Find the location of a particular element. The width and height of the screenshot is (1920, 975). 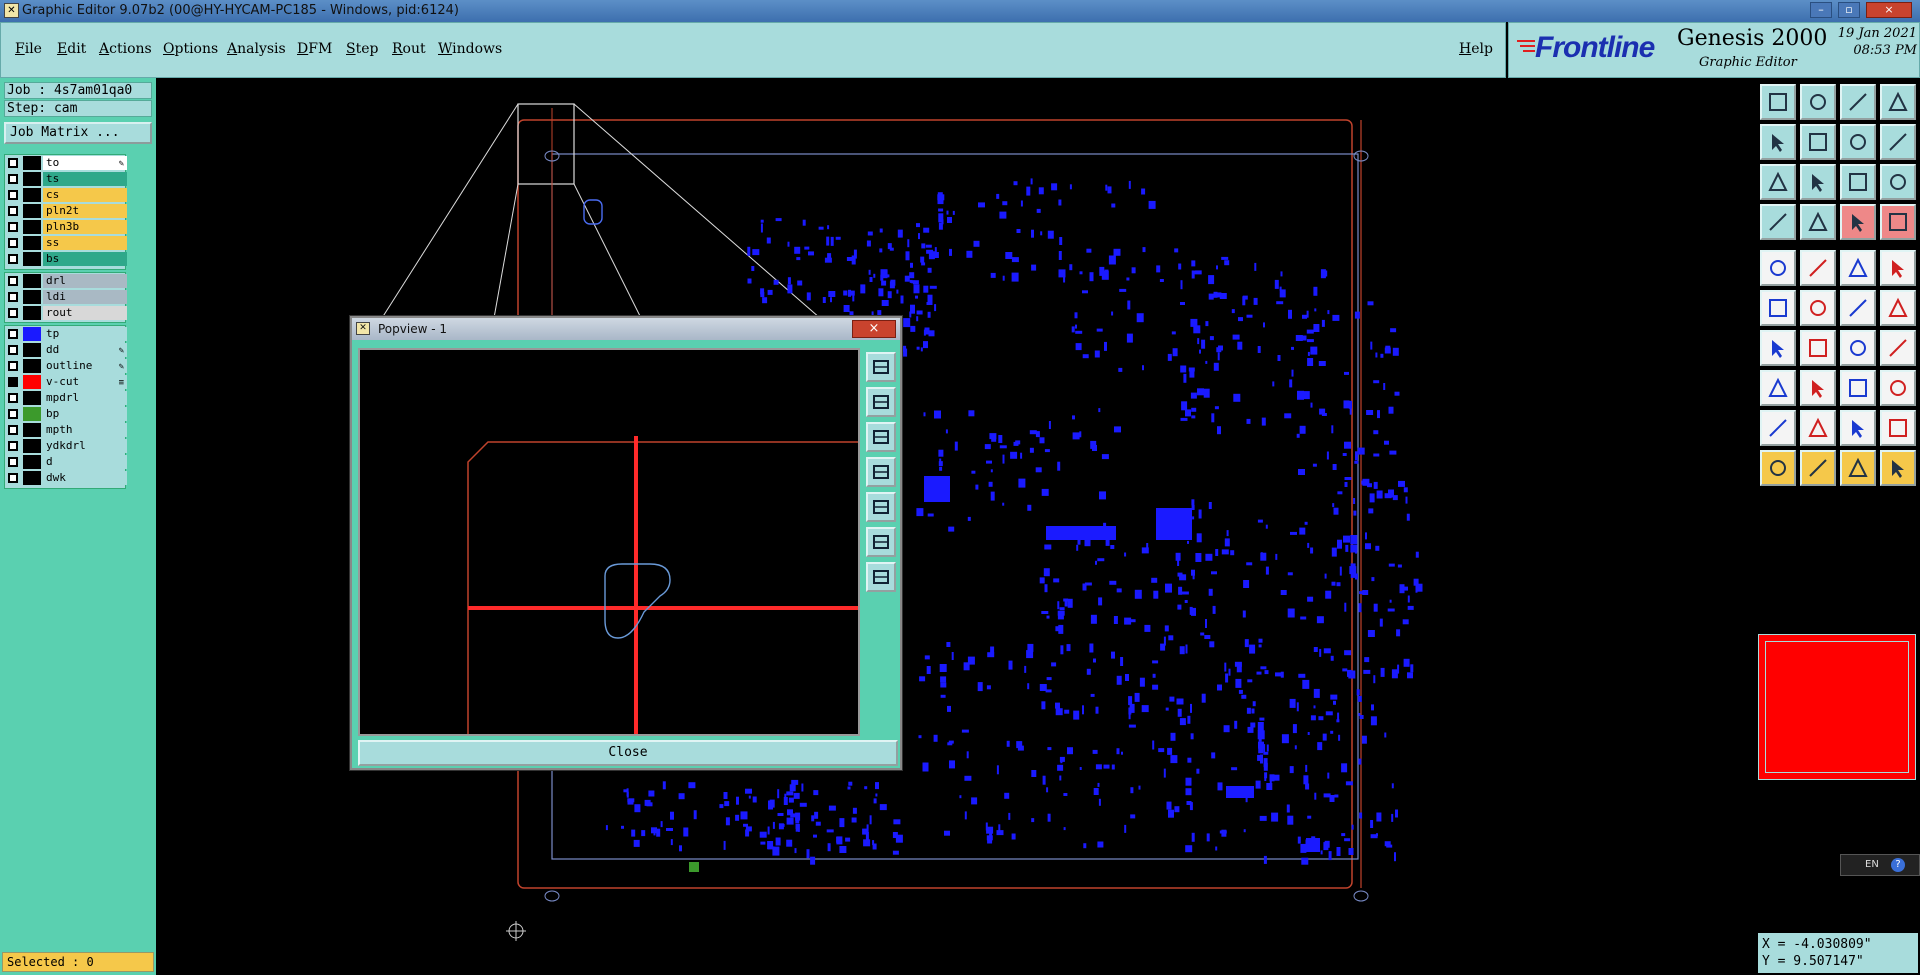

zoom-home-icon is located at coordinates (1778, 142).